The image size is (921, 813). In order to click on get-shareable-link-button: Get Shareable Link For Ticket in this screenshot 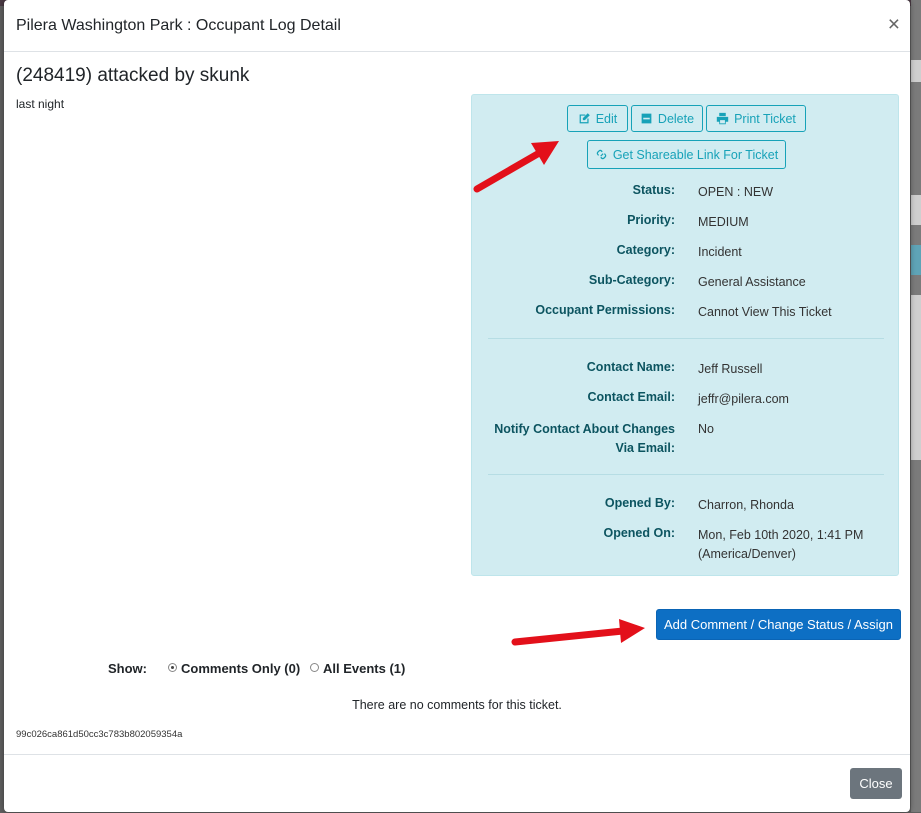, I will do `click(686, 154)`.